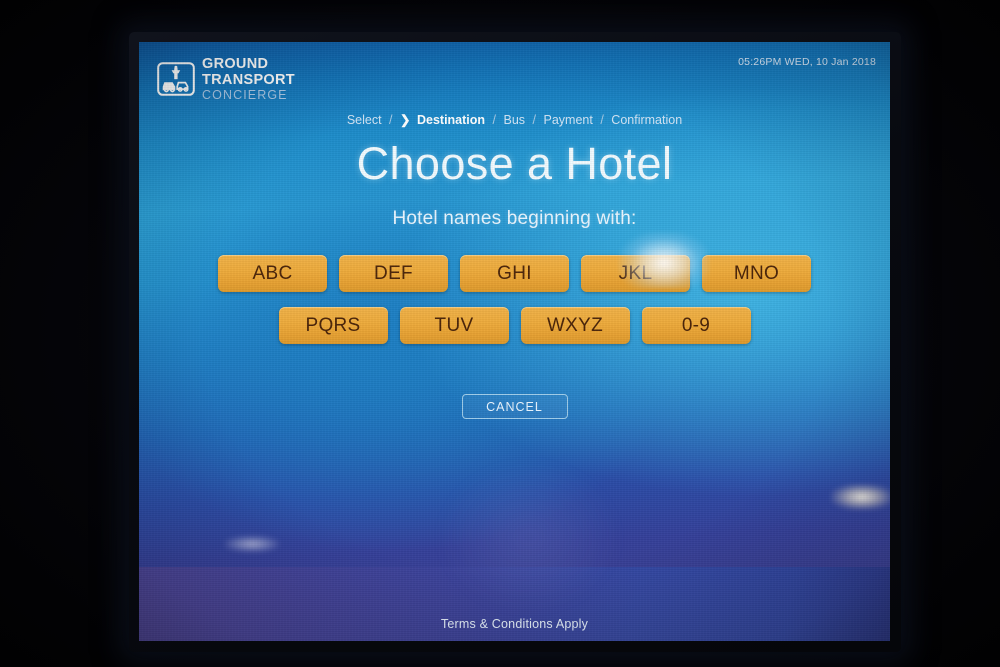  Describe the element at coordinates (393, 273) in the screenshot. I see `letter-group-button-def: DEF` at that location.